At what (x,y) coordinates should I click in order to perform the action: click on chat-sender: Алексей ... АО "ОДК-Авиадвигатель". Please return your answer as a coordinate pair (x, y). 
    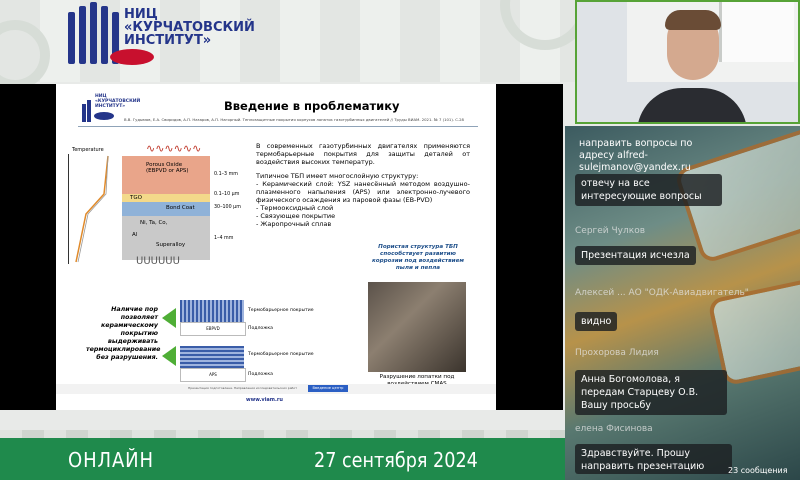
    Looking at the image, I should click on (662, 293).